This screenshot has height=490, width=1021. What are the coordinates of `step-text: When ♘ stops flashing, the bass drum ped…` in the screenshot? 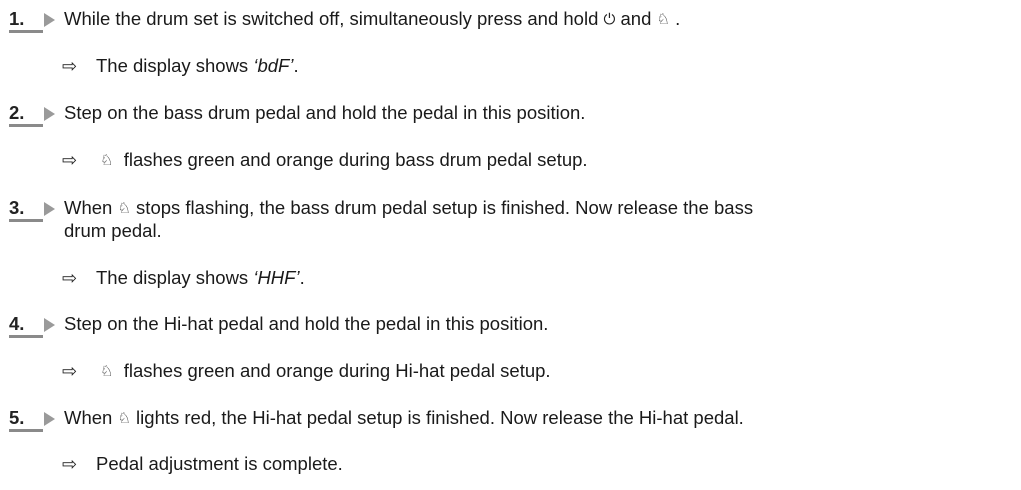 It's located at (408, 208).